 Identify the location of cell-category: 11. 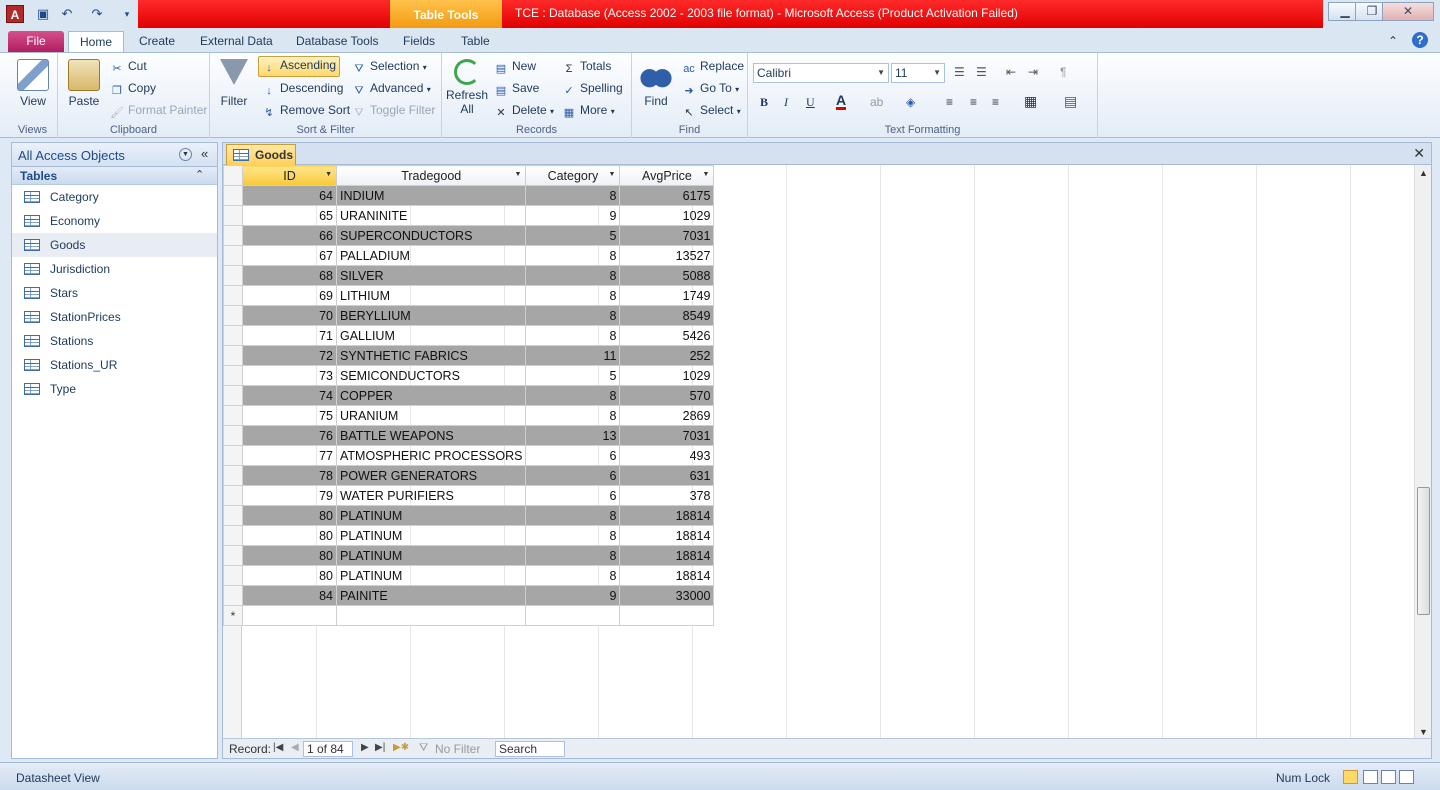
(573, 355).